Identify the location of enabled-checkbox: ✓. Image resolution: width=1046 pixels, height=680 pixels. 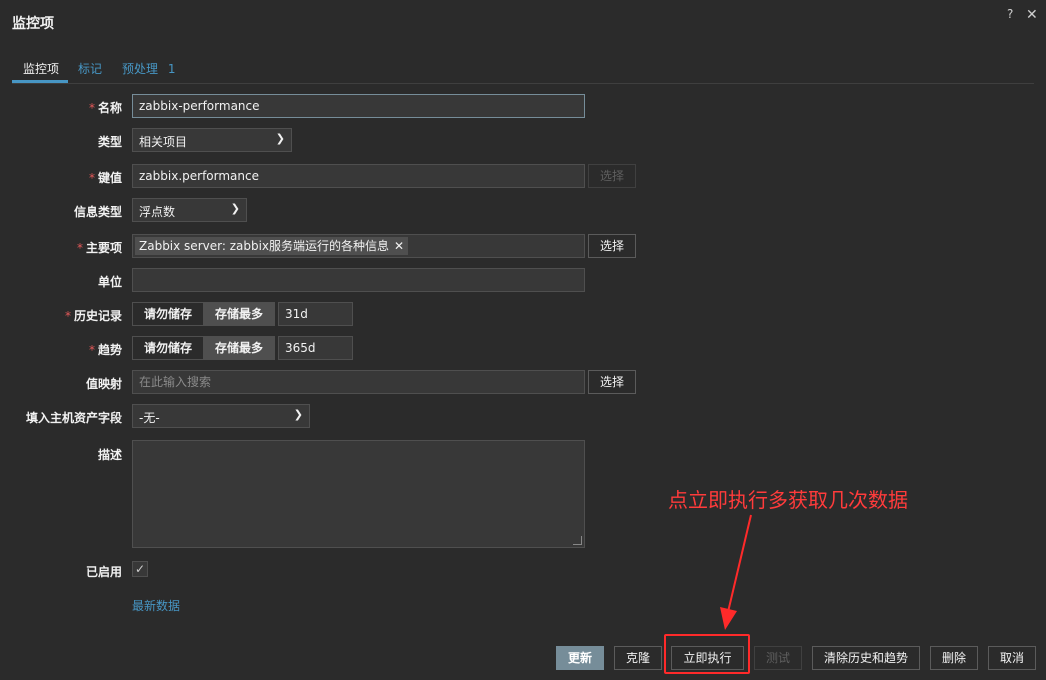
(140, 569).